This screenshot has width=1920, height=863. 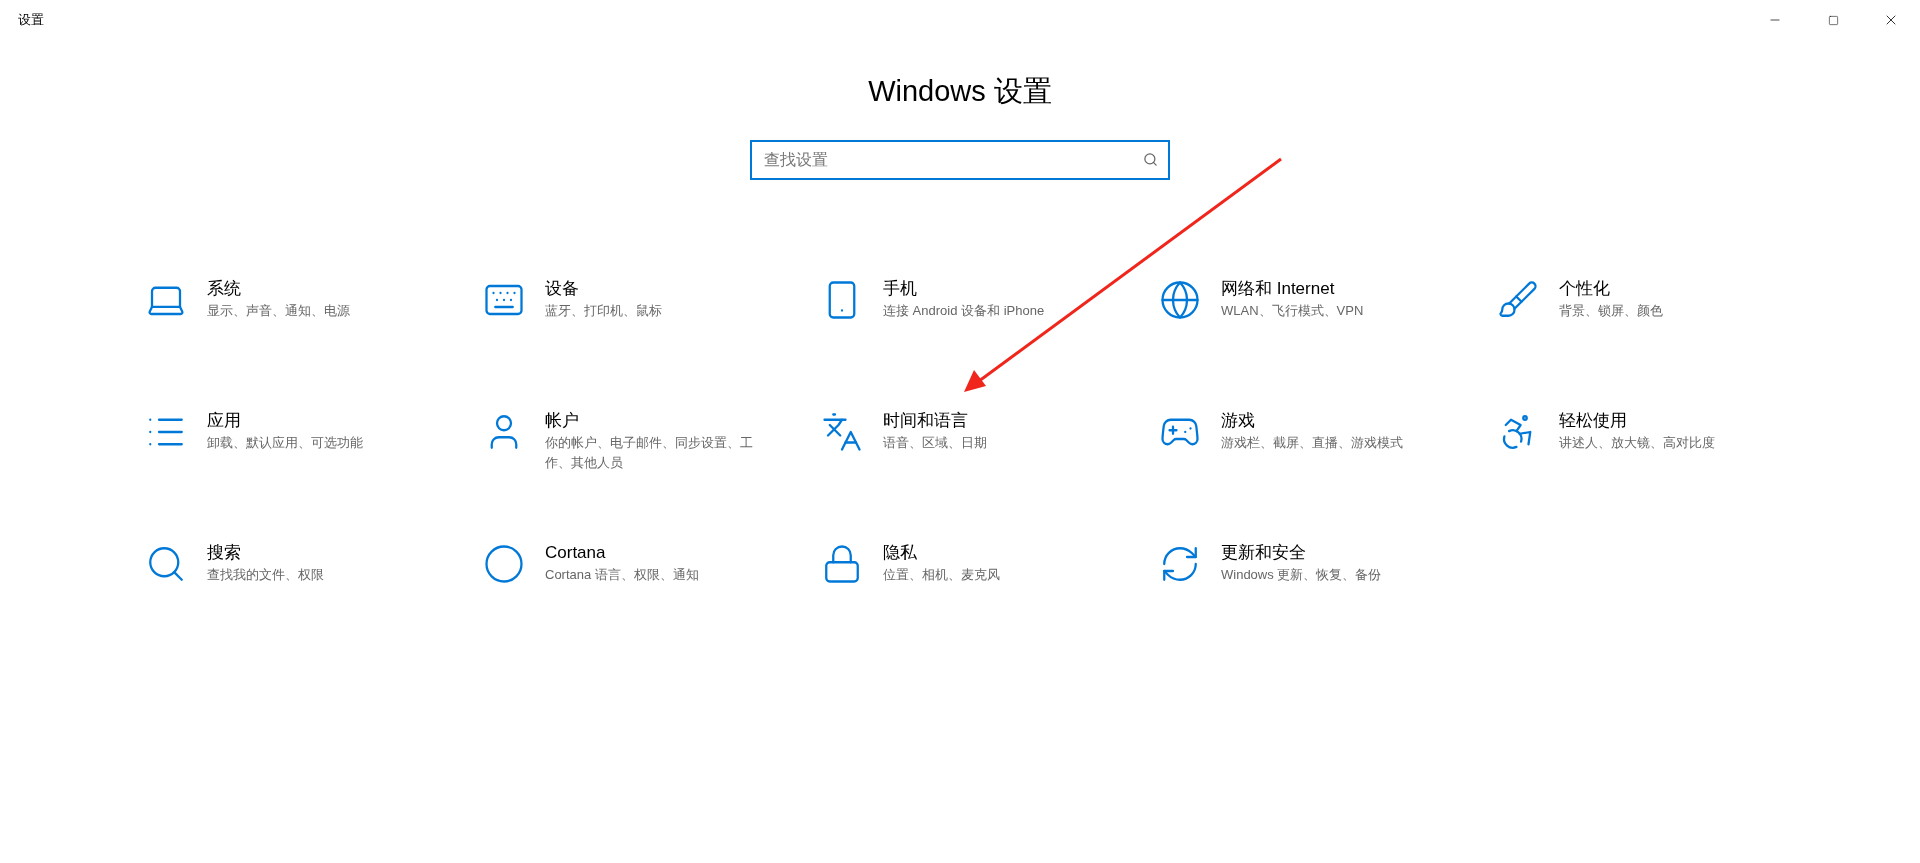 I want to click on category-title: 轻松使用, so click(x=1593, y=420).